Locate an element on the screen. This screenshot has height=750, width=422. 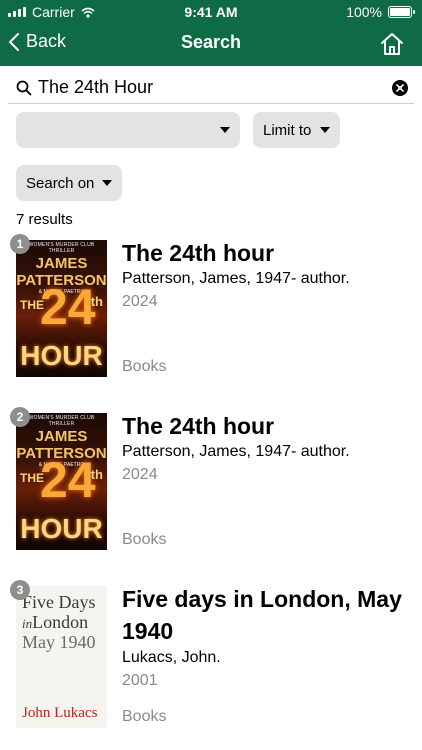
rank-badge: 1 is located at coordinates (20, 244).